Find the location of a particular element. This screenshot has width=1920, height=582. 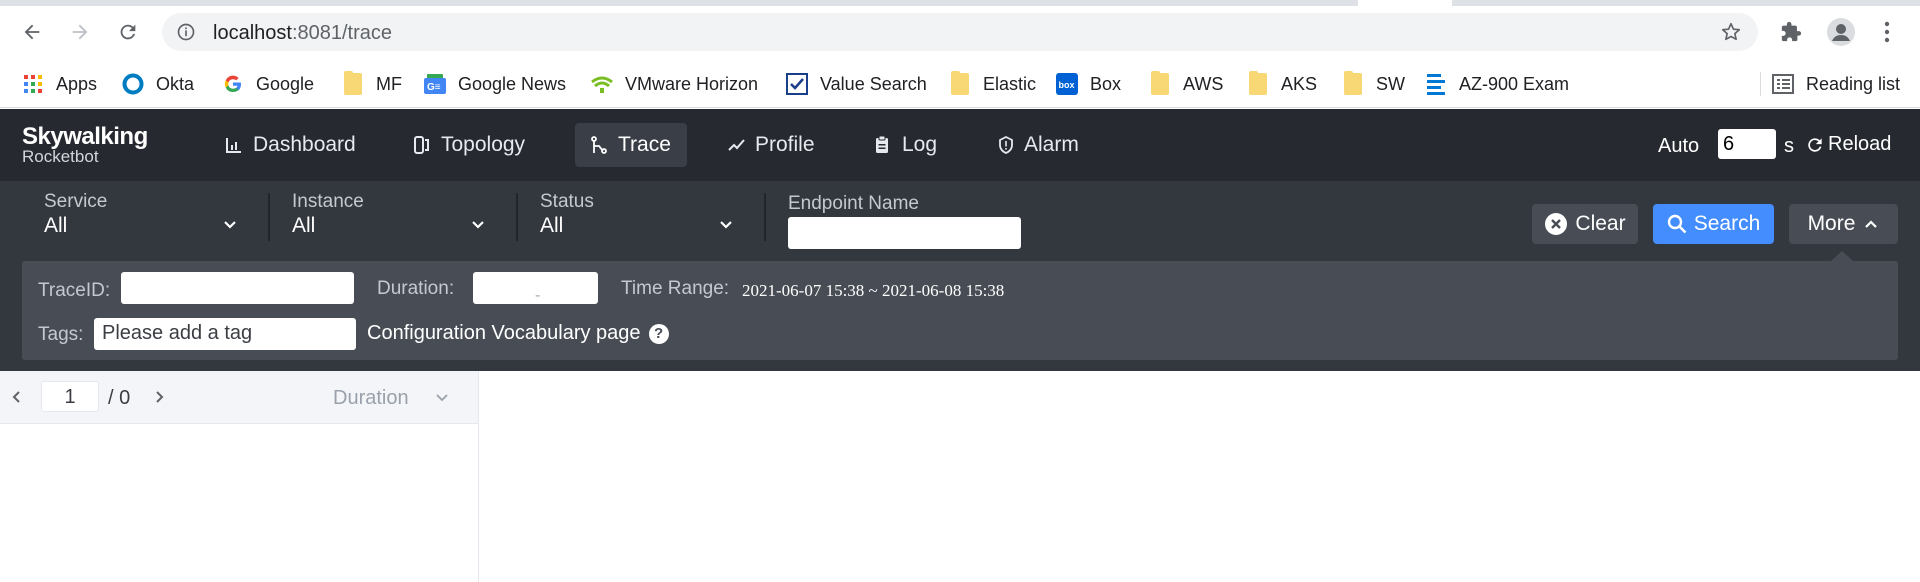

bookmark-vmware-horizon: VMware Horizon is located at coordinates (674, 84).